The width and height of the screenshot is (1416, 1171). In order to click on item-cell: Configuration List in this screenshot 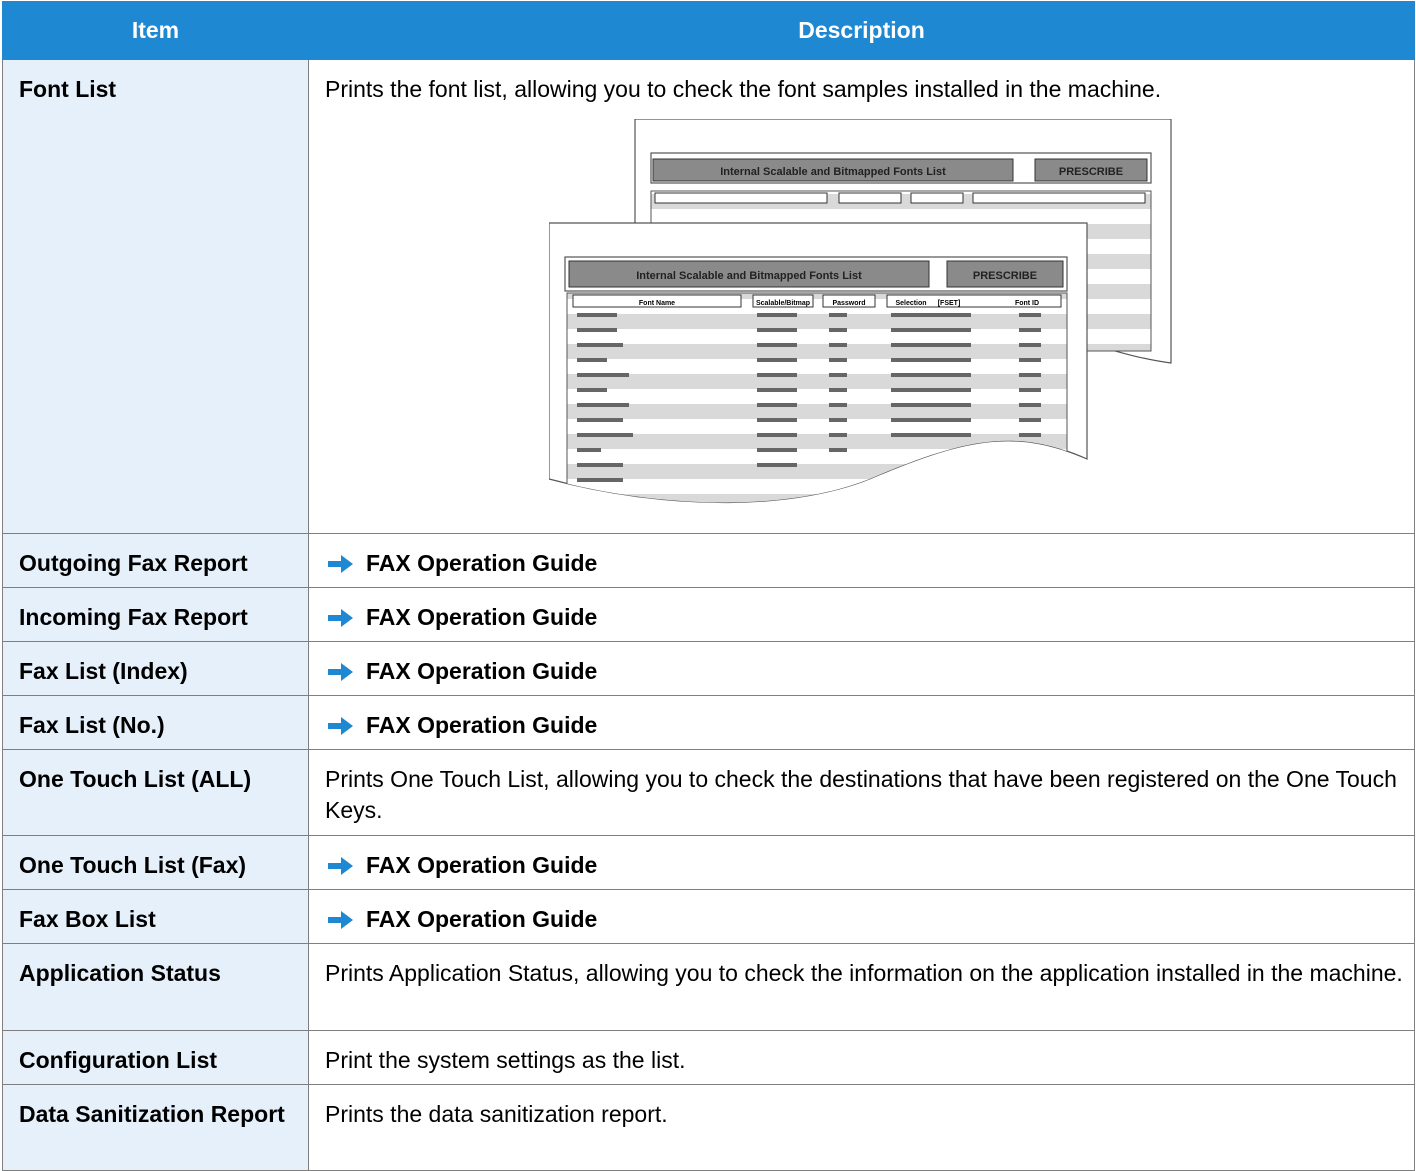, I will do `click(155, 1057)`.